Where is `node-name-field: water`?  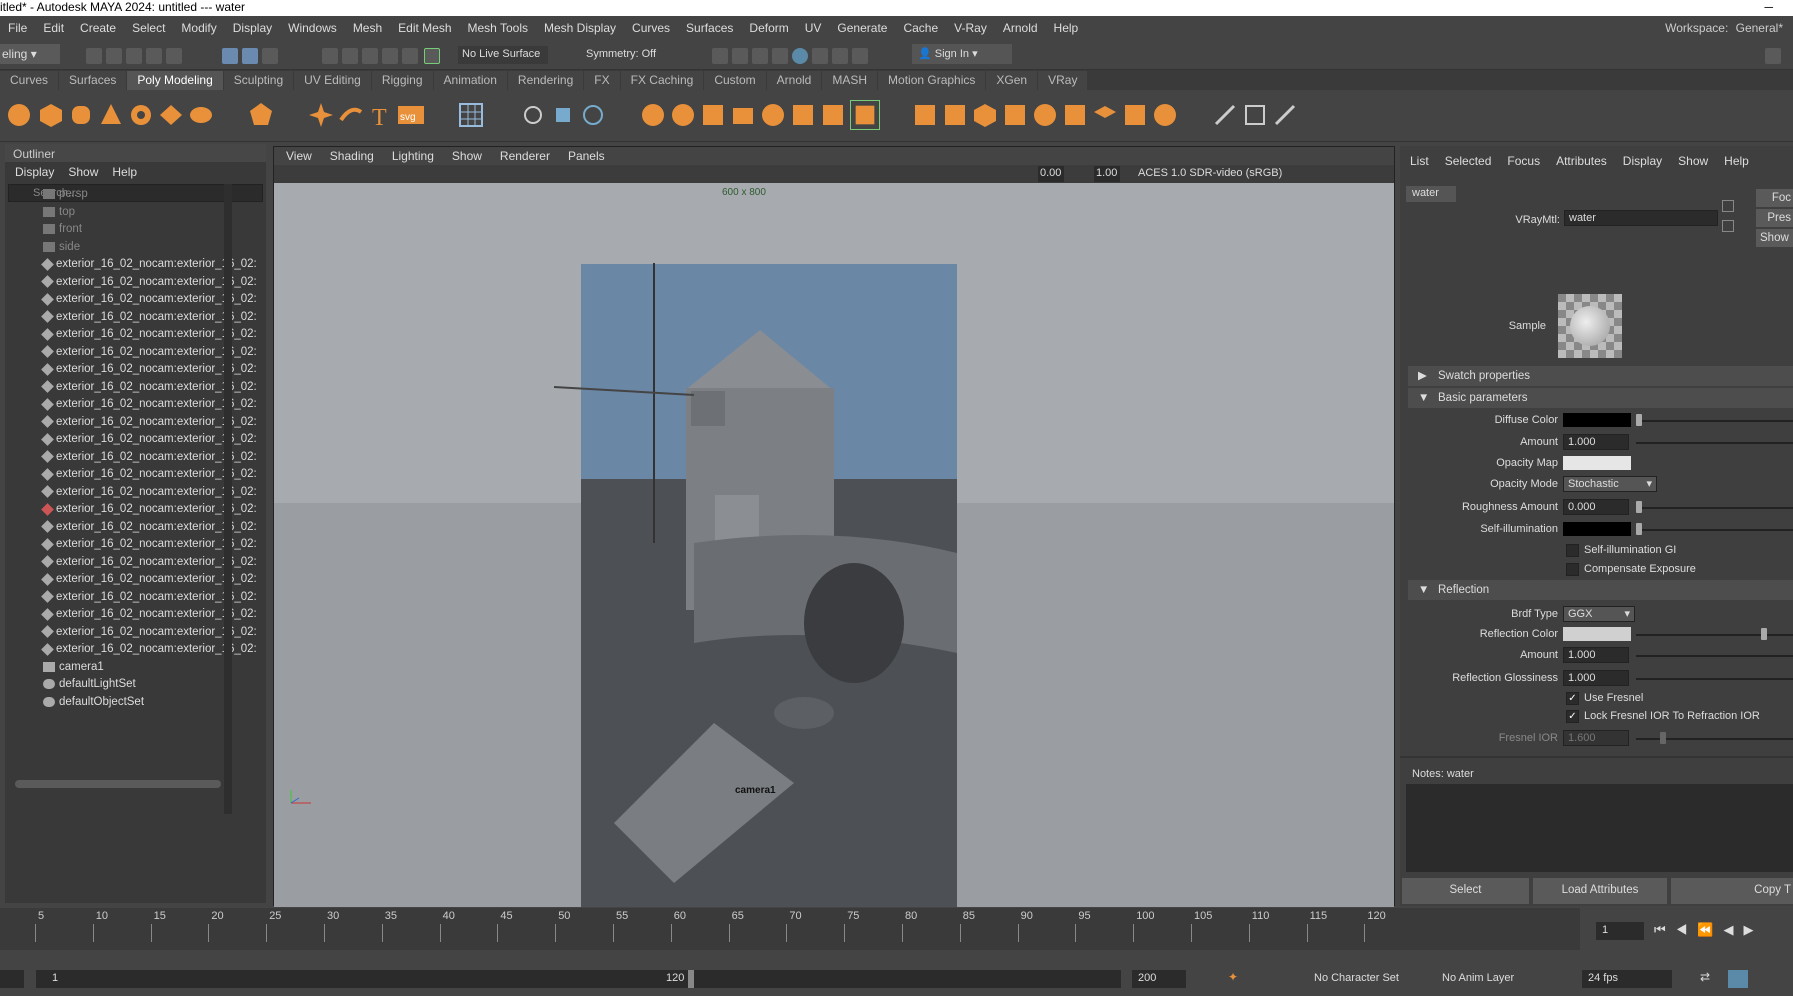
node-name-field: water is located at coordinates (1641, 218).